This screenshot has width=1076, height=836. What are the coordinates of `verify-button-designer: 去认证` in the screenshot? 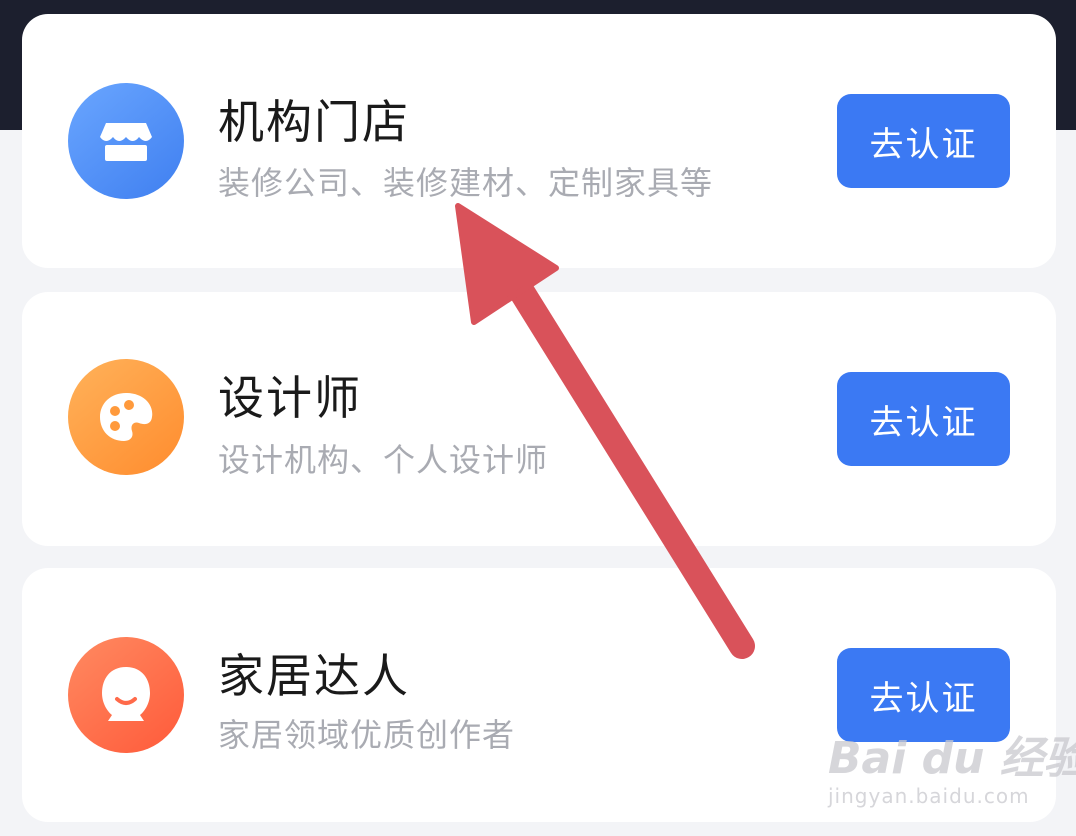 It's located at (923, 419).